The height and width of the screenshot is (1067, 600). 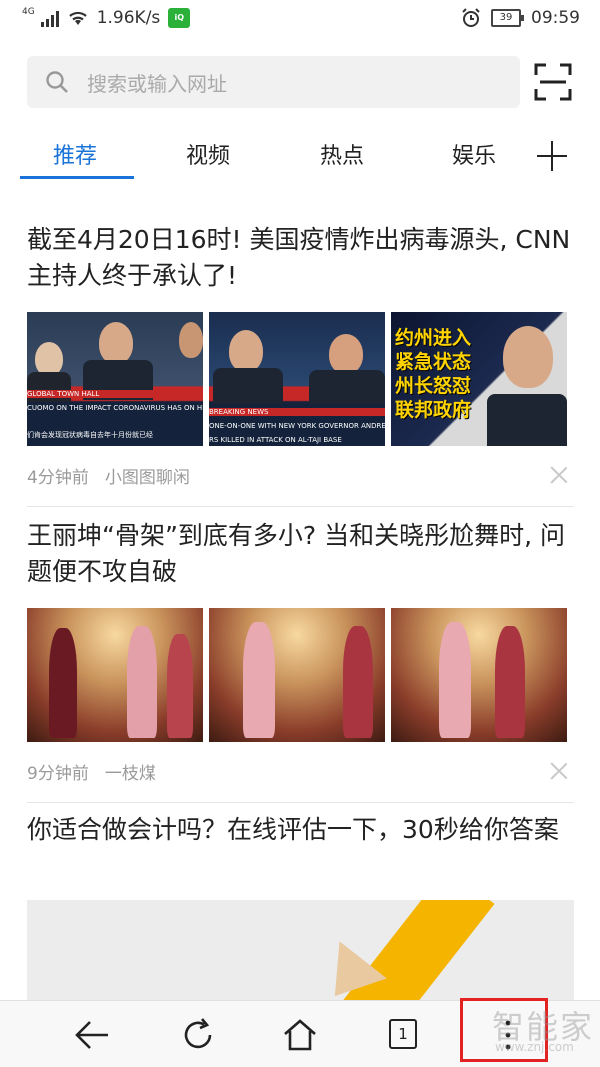 I want to click on battery-icon: 39, so click(x=507, y=18).